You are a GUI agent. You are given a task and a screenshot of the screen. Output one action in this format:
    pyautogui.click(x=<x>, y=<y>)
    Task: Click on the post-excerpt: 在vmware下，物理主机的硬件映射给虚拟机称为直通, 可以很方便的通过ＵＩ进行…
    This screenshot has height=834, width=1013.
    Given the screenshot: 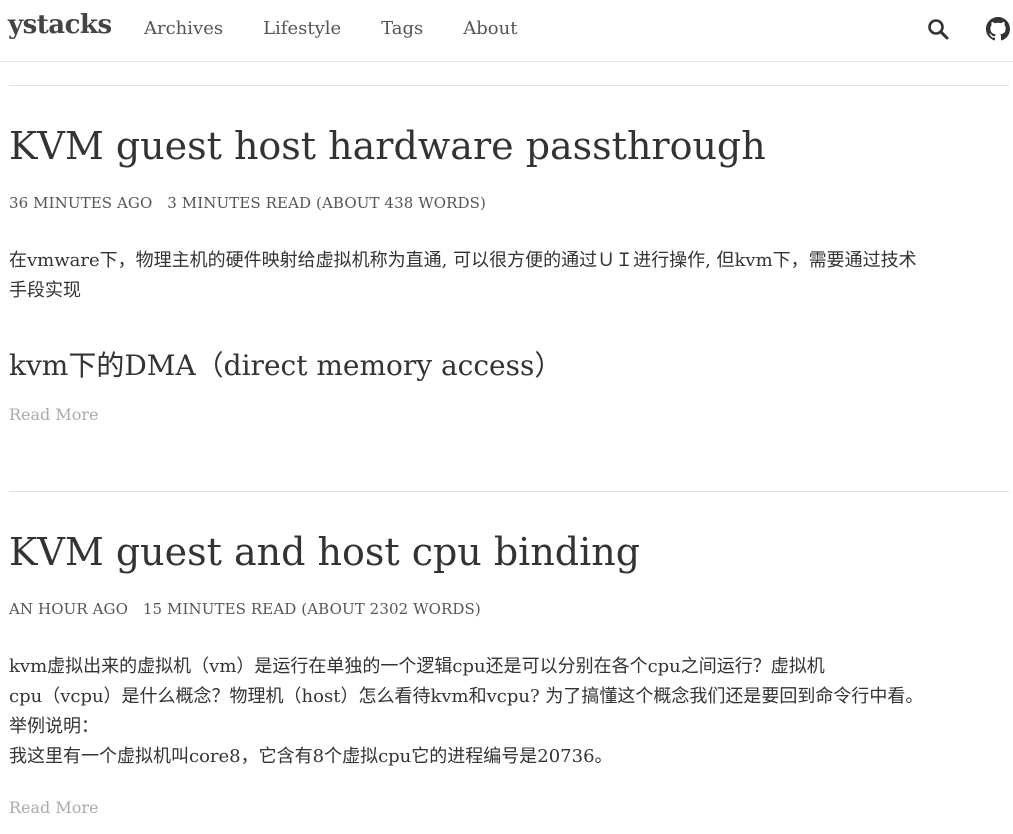 What is the action you would take?
    pyautogui.click(x=506, y=276)
    